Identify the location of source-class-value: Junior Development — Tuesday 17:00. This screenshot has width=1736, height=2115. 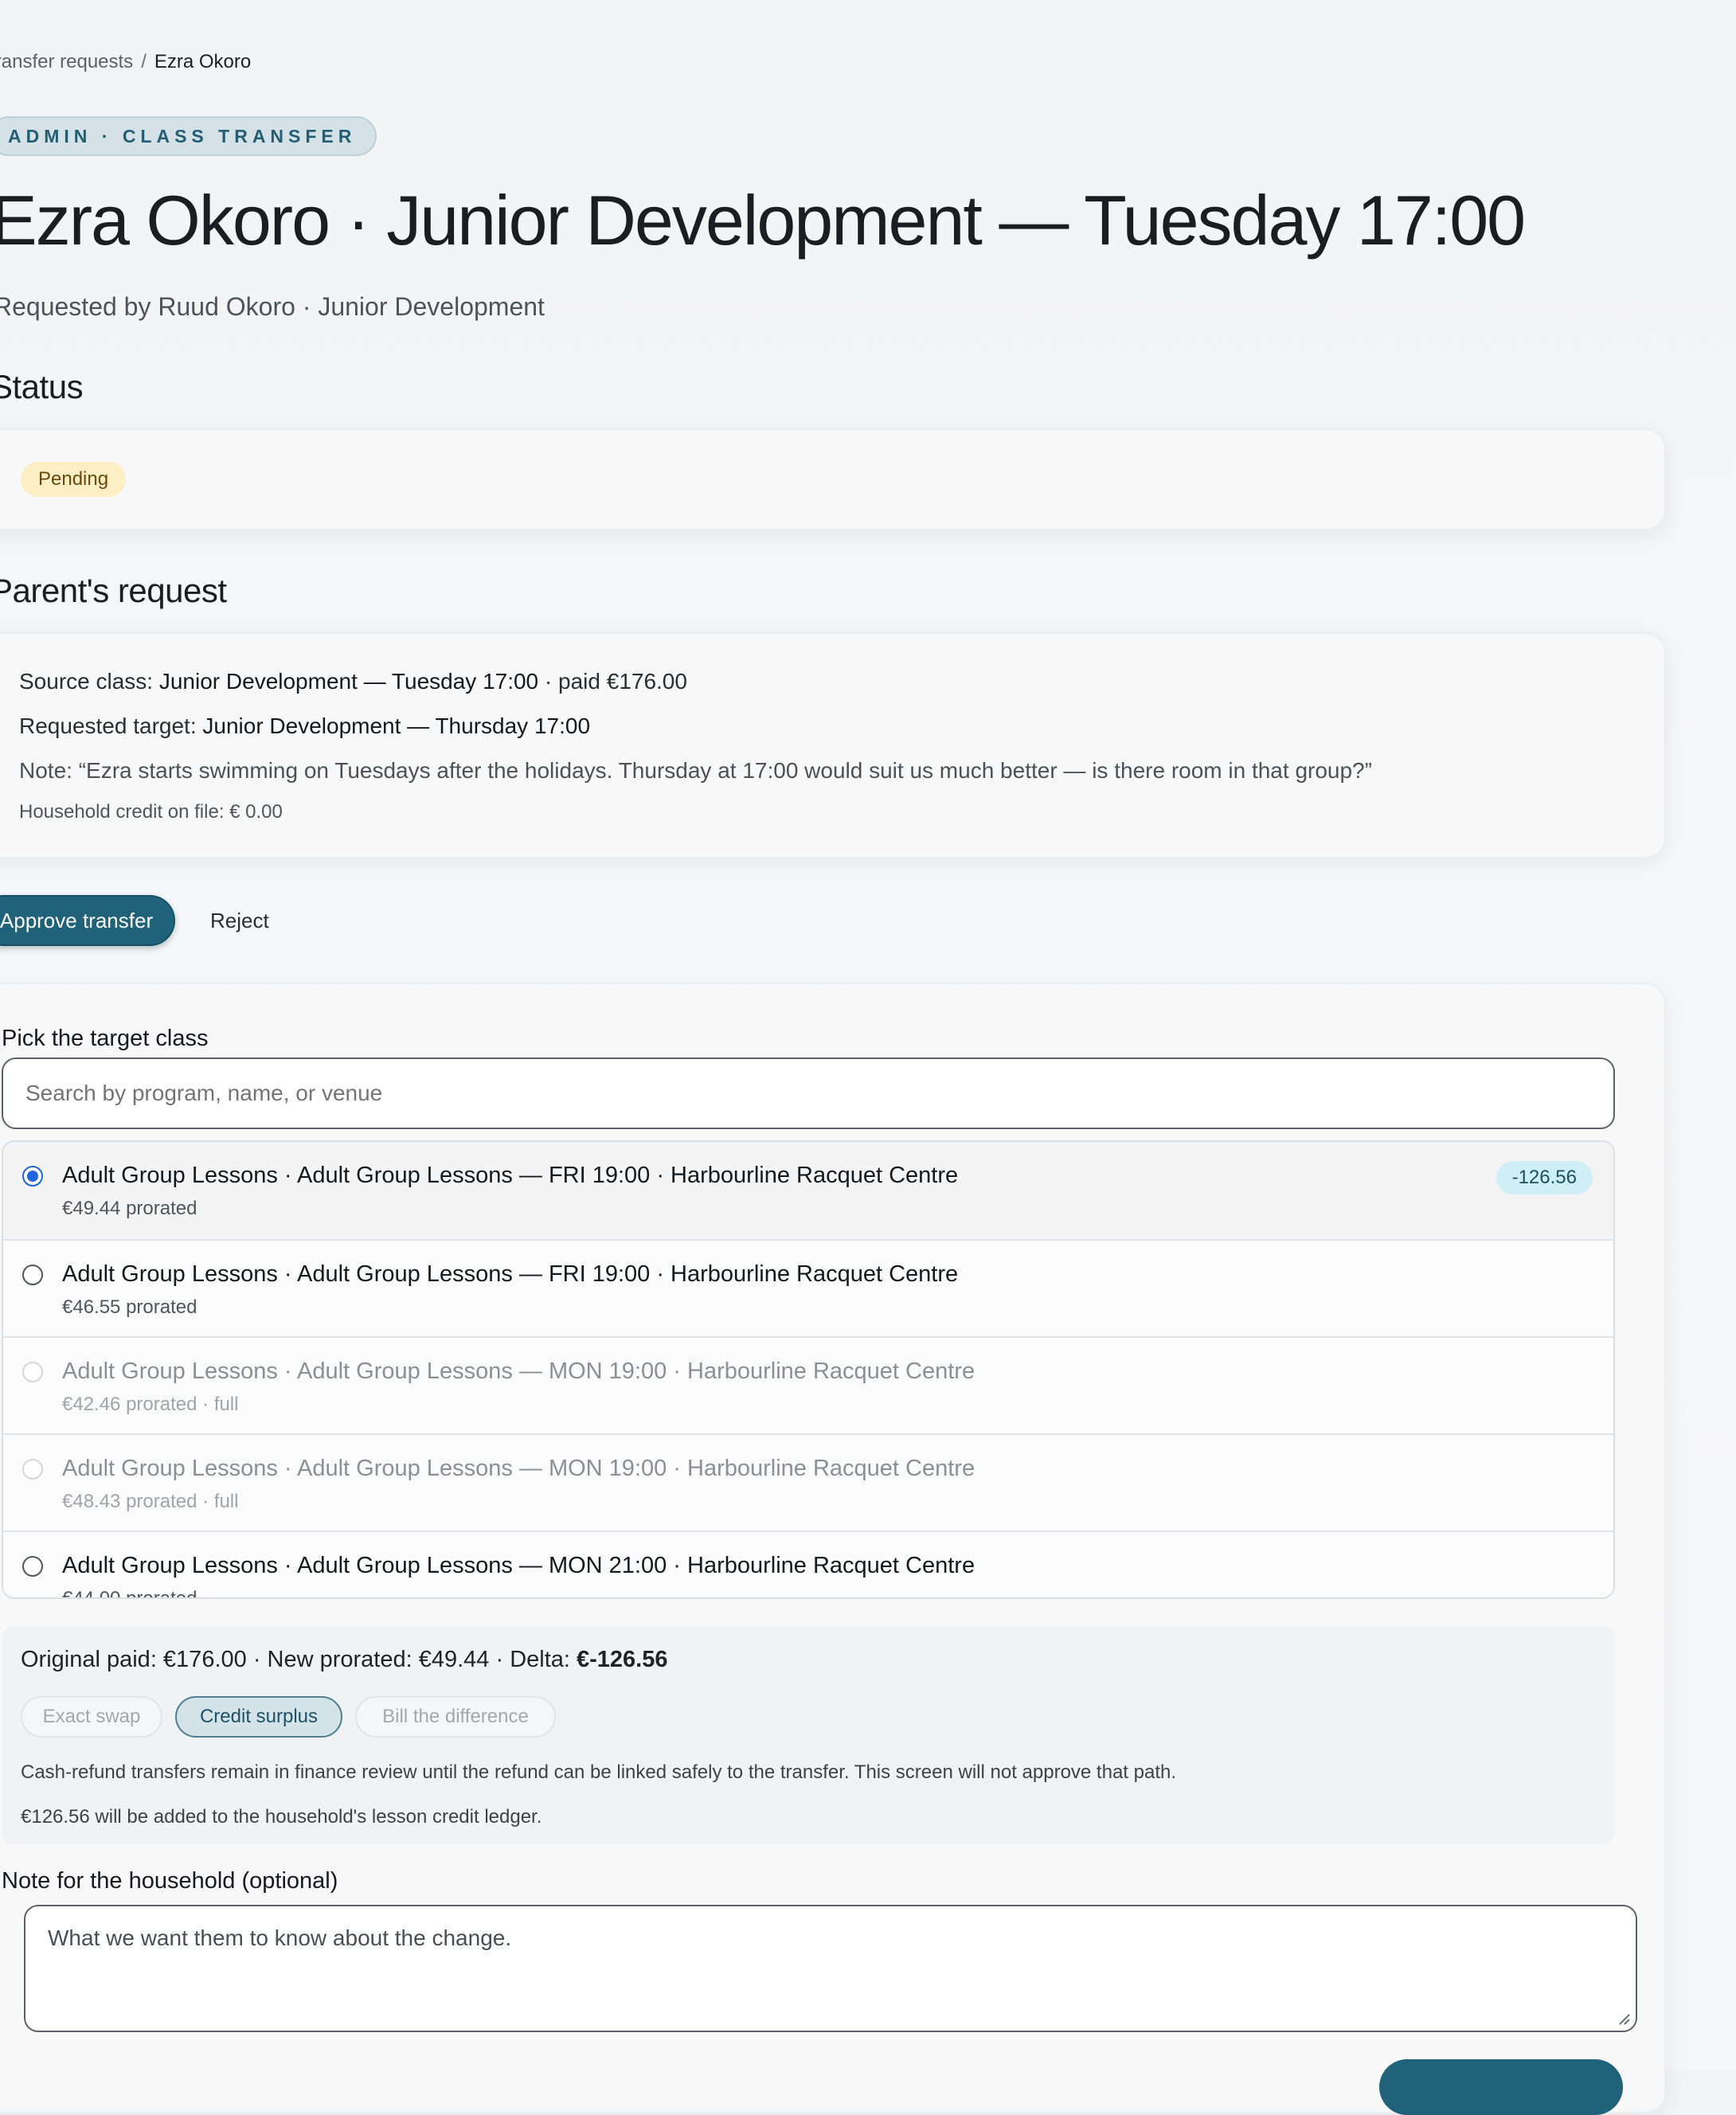
(349, 681).